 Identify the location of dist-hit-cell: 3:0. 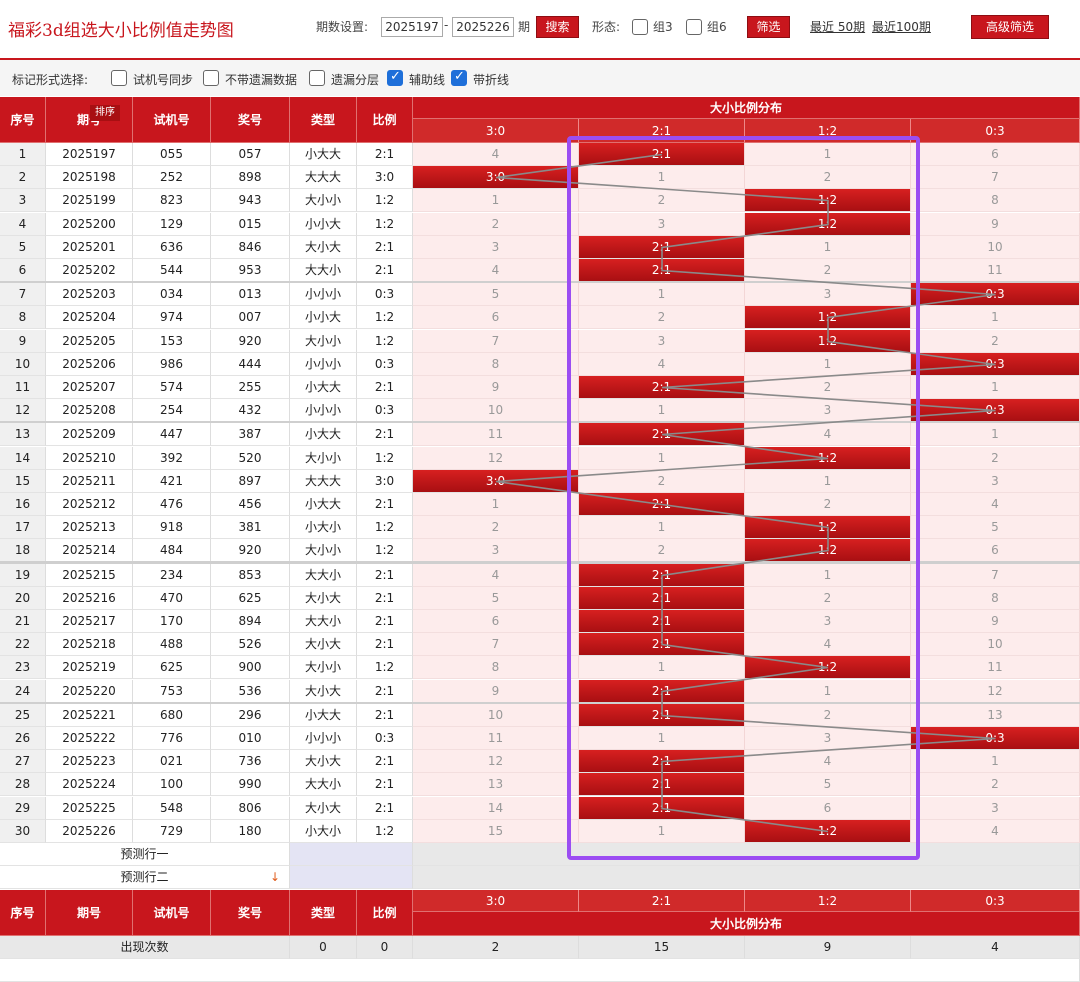
(496, 481).